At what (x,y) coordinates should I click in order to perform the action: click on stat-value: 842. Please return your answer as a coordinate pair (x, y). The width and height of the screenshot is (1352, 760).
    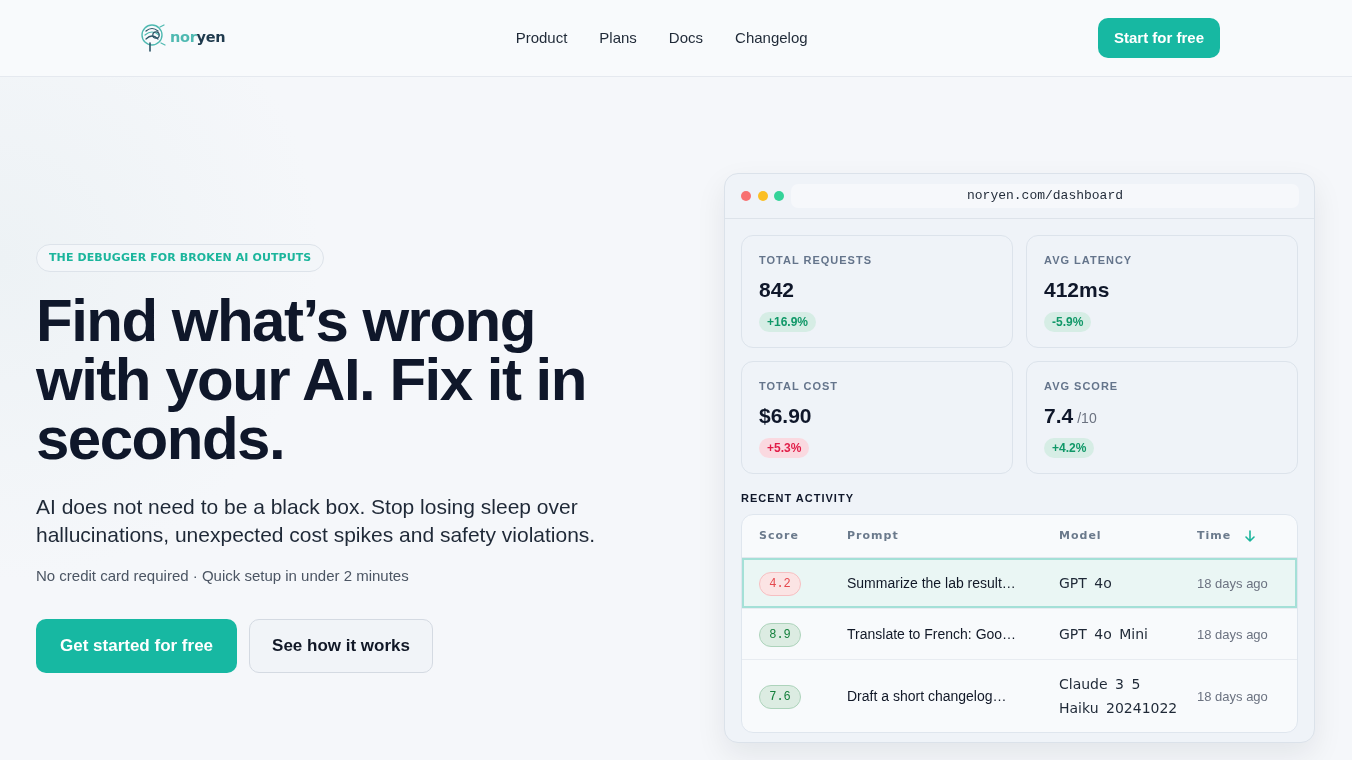
    Looking at the image, I should click on (777, 290).